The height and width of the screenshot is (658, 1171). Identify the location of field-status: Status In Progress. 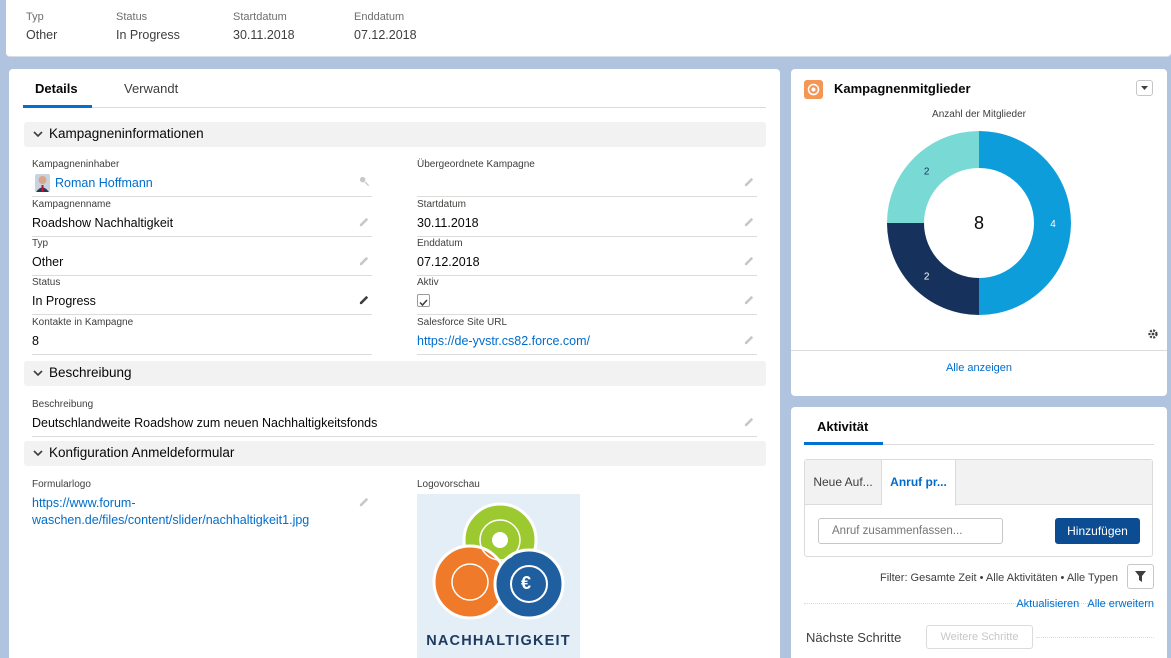
(202, 296).